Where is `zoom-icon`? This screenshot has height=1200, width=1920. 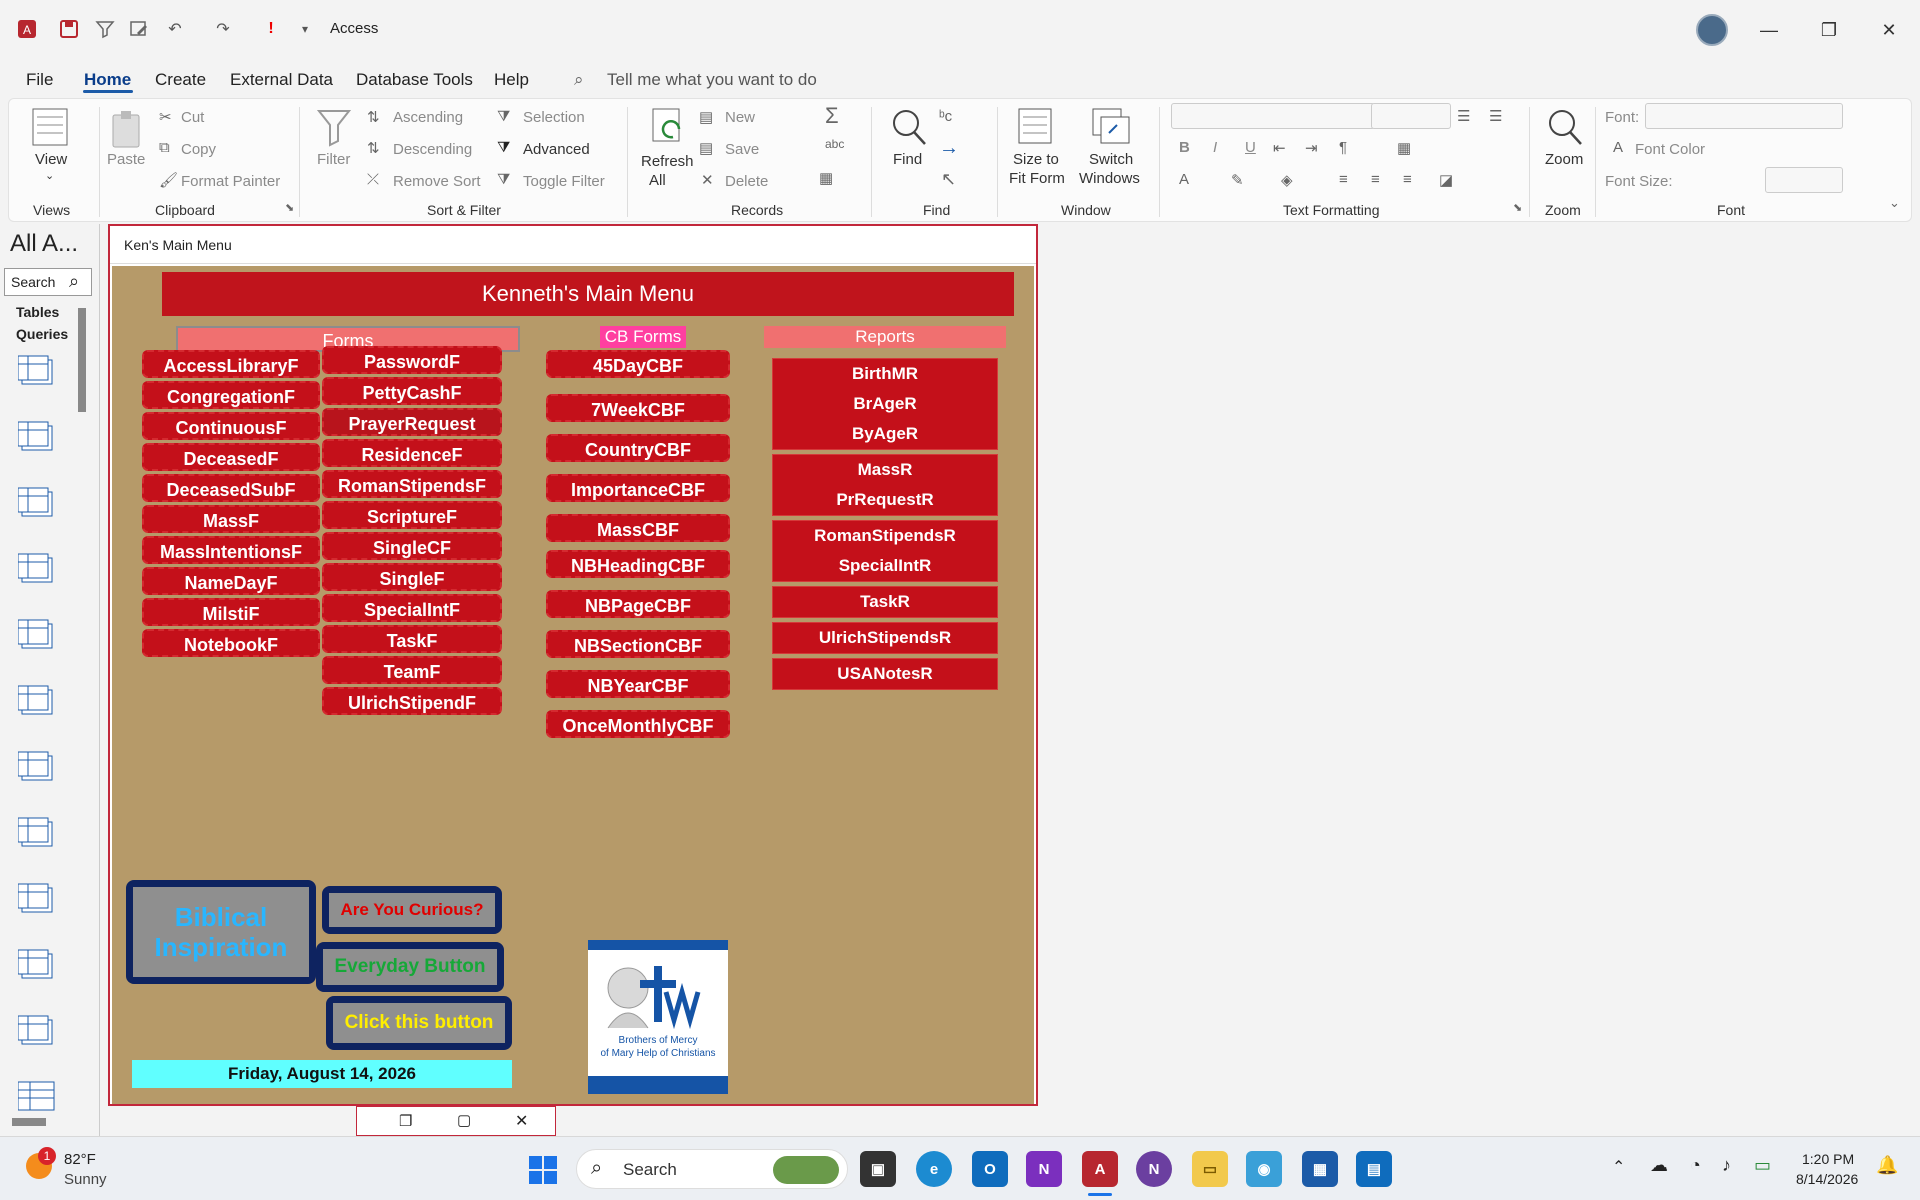
zoom-icon is located at coordinates (1565, 127).